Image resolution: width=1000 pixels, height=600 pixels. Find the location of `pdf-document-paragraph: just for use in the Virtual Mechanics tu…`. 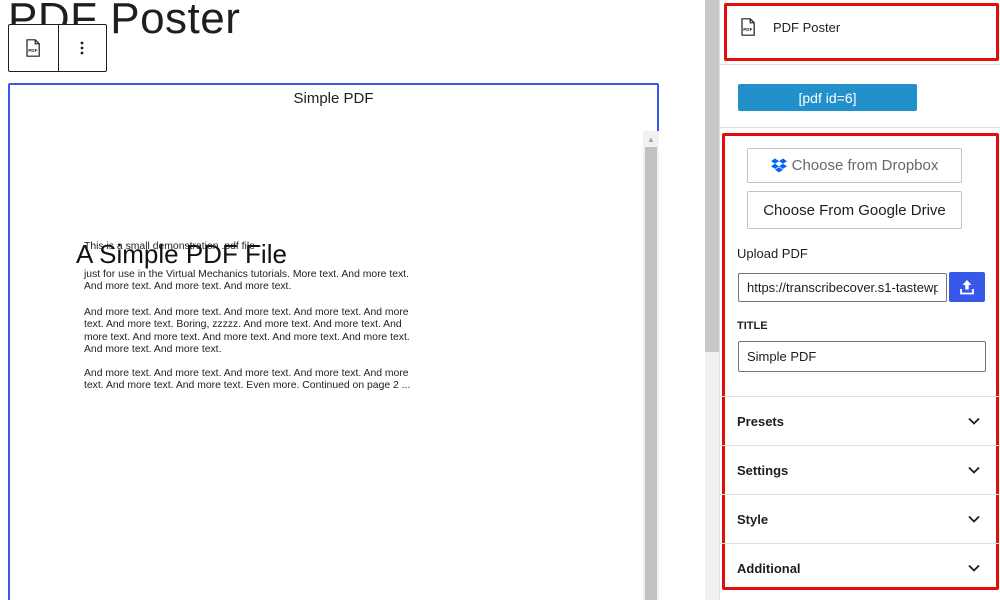

pdf-document-paragraph: just for use in the Virtual Mechanics tu… is located at coordinates (246, 281).